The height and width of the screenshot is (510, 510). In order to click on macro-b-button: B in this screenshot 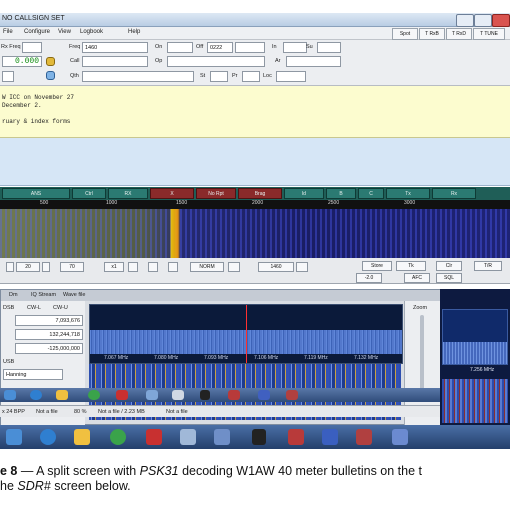, I will do `click(341, 193)`.